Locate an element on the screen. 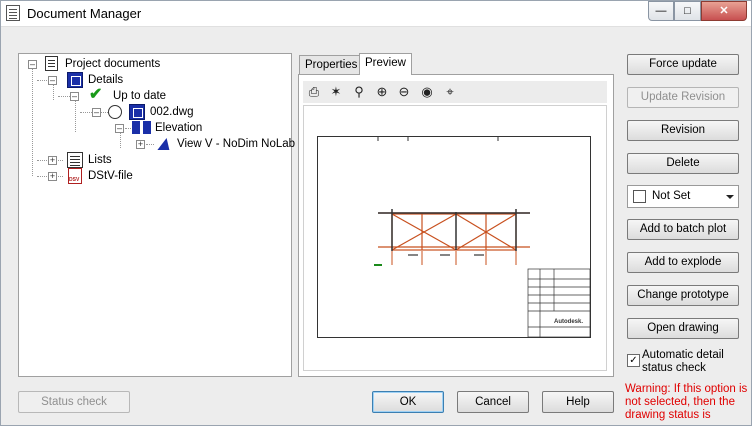 Image resolution: width=752 pixels, height=426 pixels. color-swatch is located at coordinates (639, 196).